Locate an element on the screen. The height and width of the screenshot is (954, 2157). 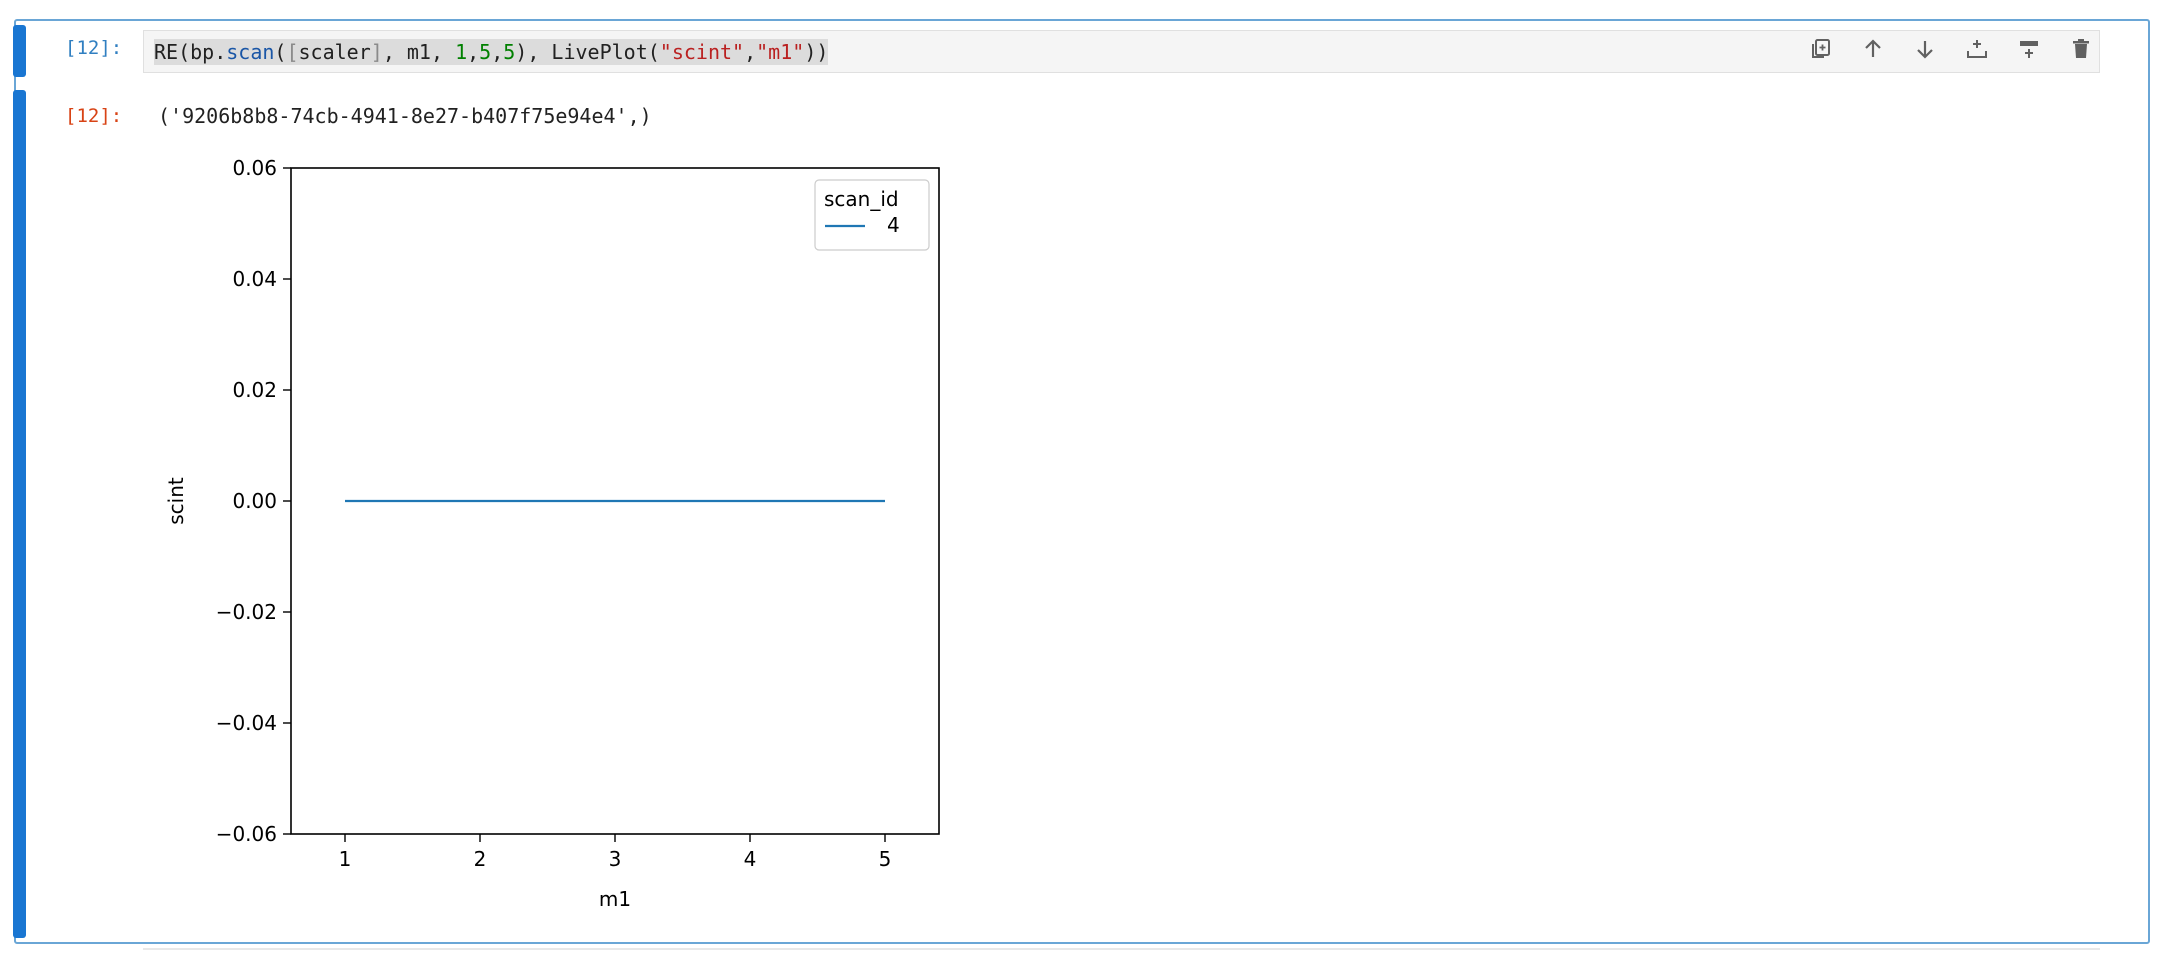
insert-cell-above-button is located at coordinates (1977, 49).